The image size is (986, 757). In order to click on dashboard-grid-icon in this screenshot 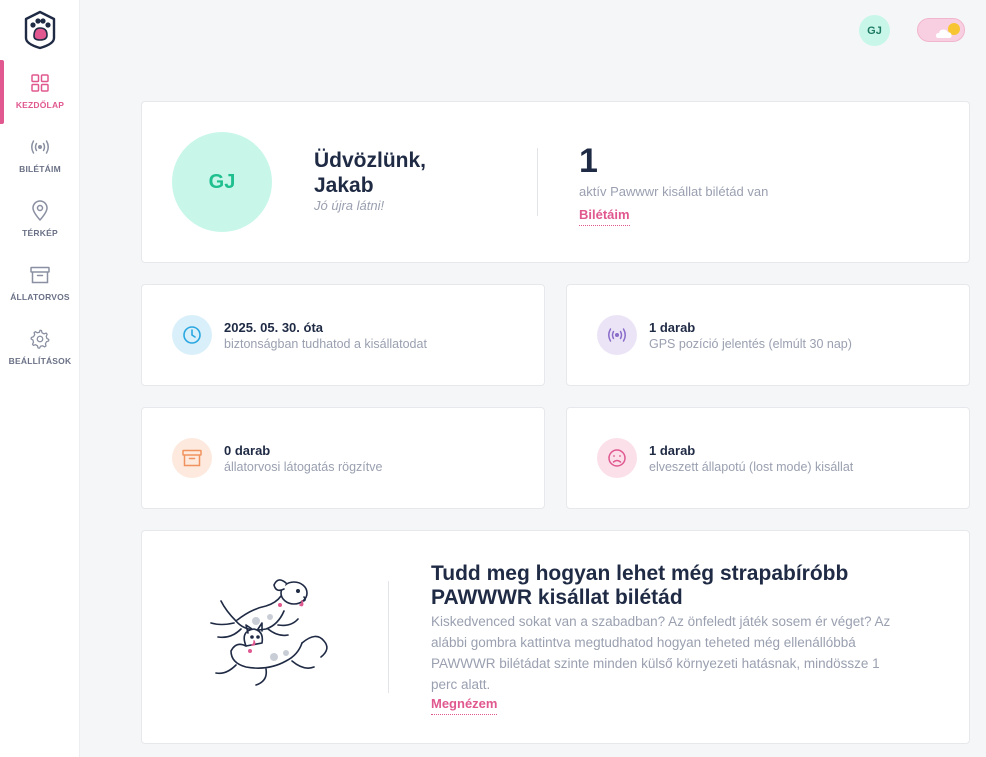, I will do `click(40, 83)`.